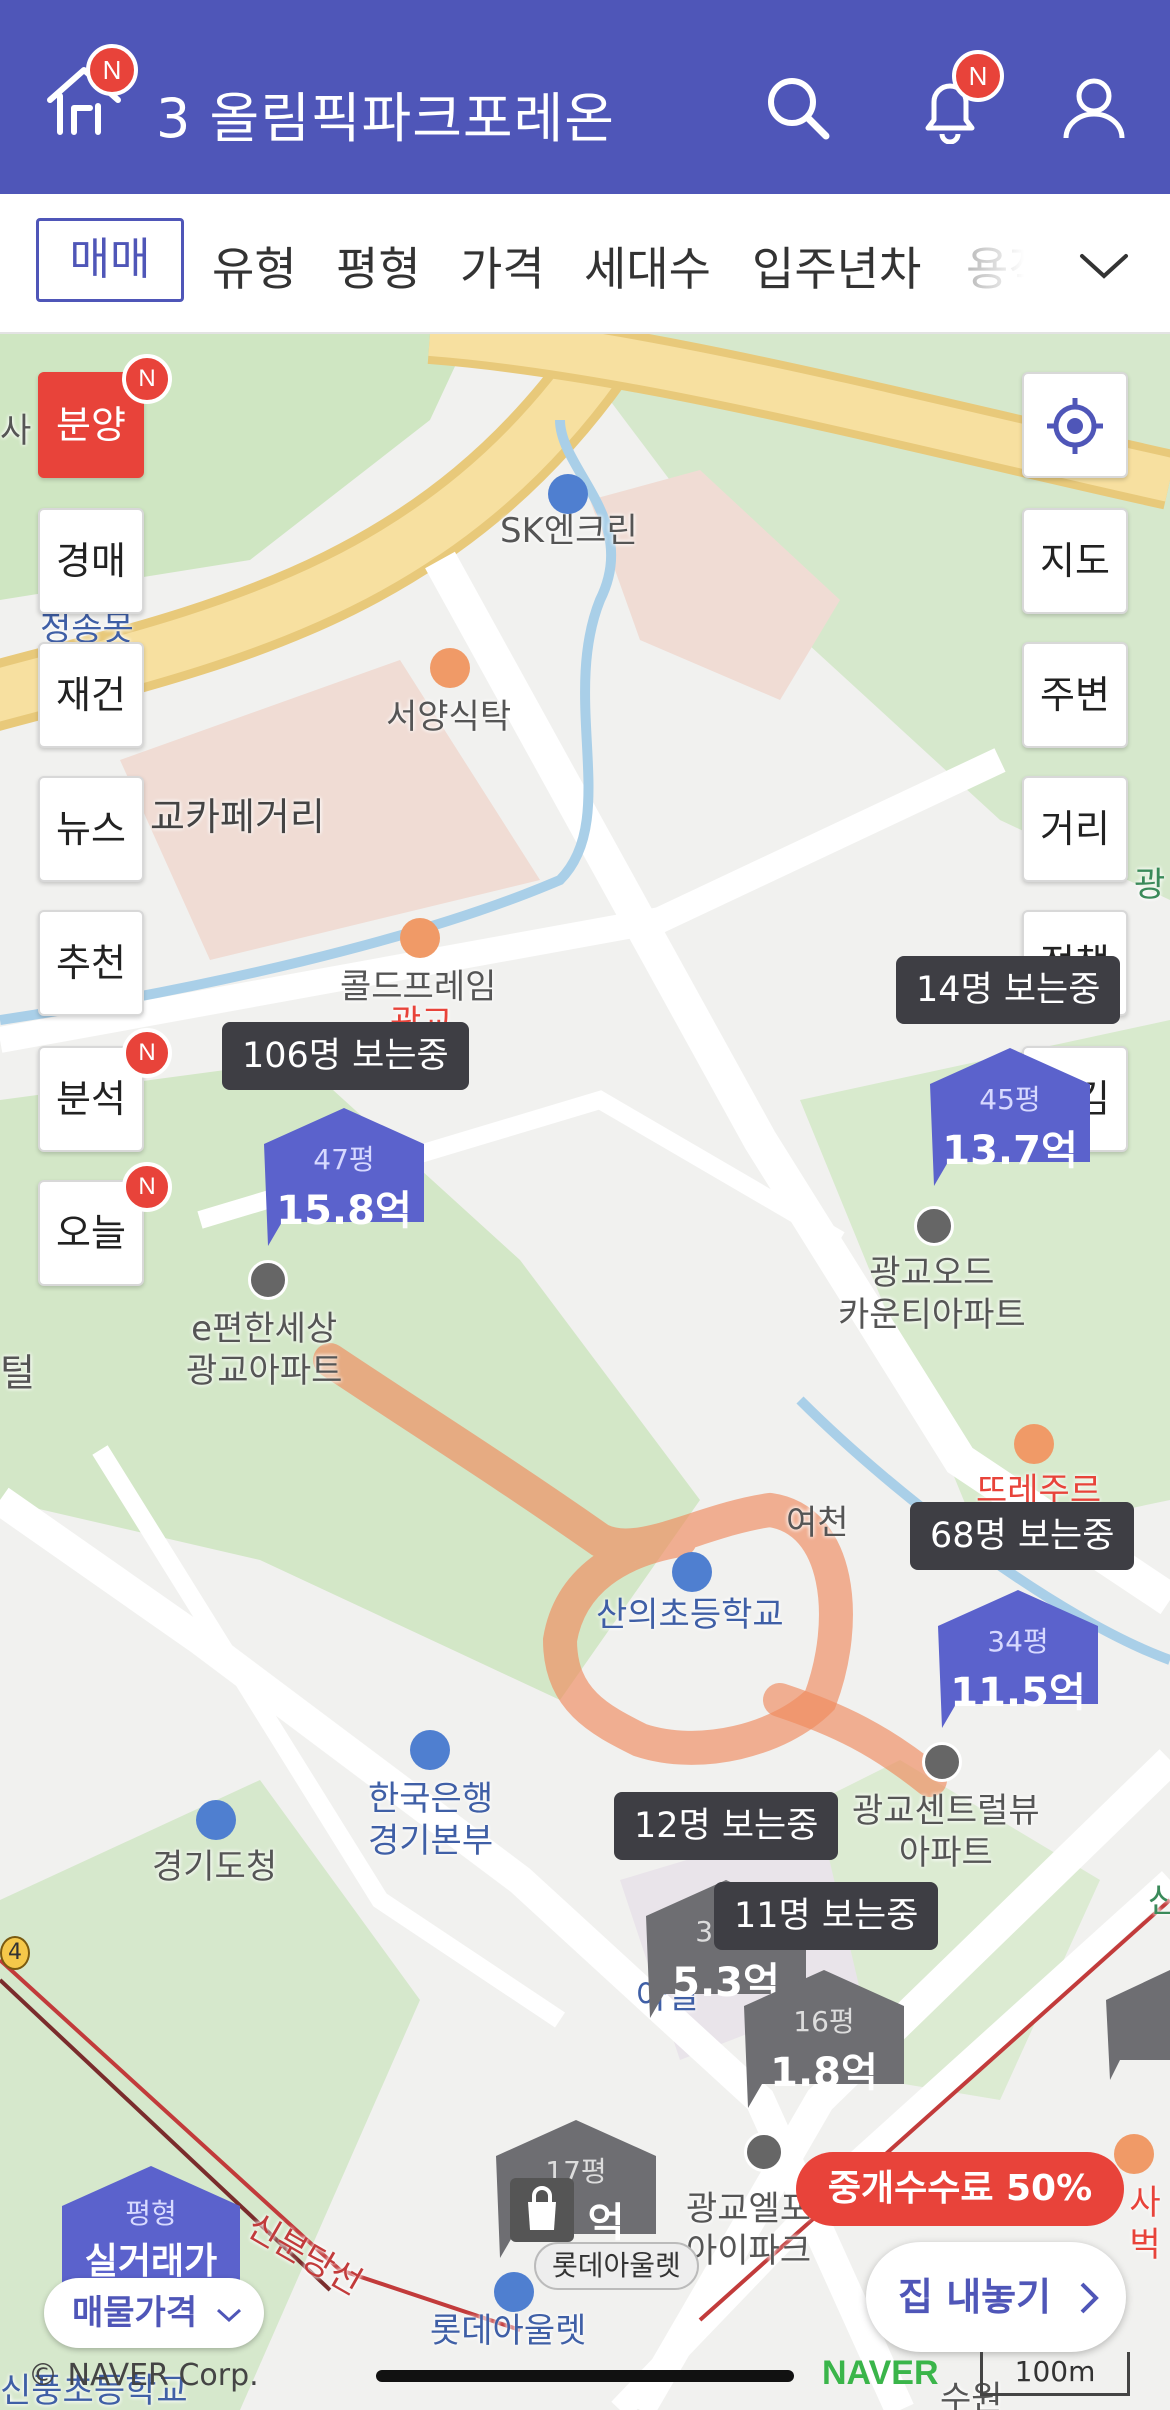  What do you see at coordinates (430, 1750) in the screenshot?
I see `bank-icon` at bounding box center [430, 1750].